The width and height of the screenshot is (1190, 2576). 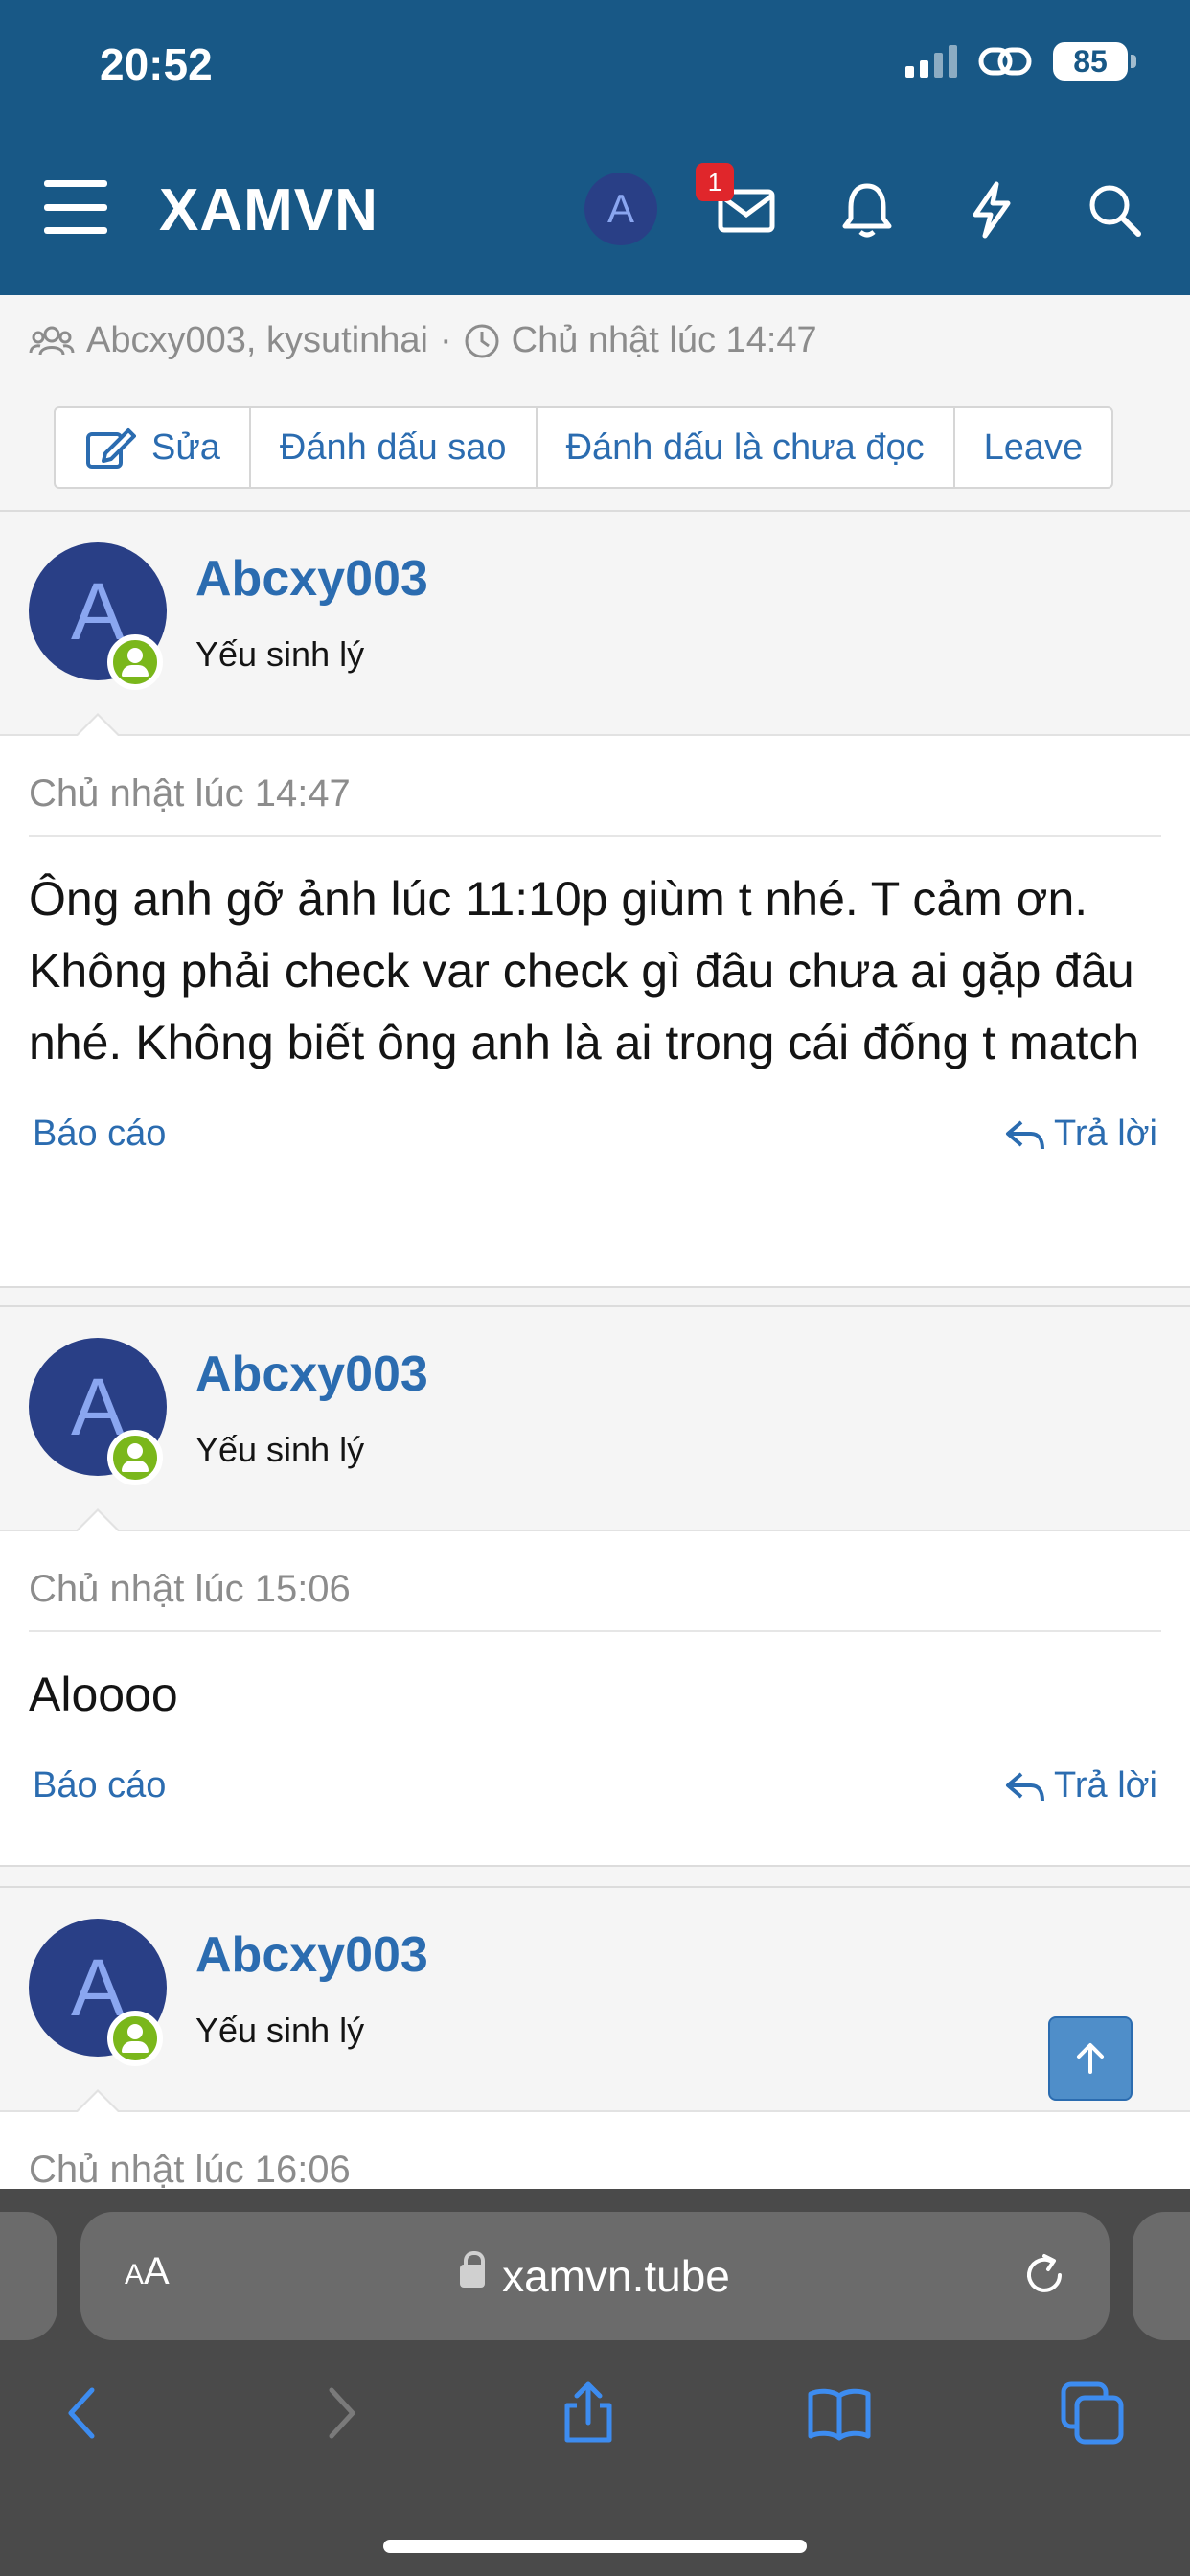 I want to click on edit-button: Sửa, so click(x=154, y=447).